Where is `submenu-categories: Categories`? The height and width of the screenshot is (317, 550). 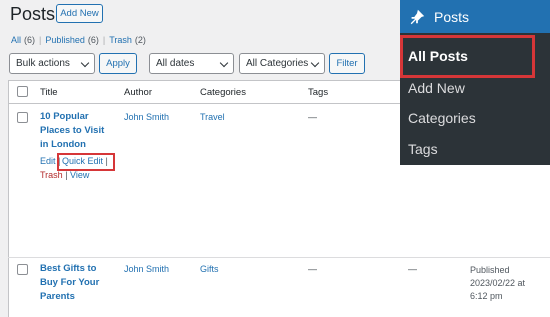 submenu-categories: Categories is located at coordinates (442, 118).